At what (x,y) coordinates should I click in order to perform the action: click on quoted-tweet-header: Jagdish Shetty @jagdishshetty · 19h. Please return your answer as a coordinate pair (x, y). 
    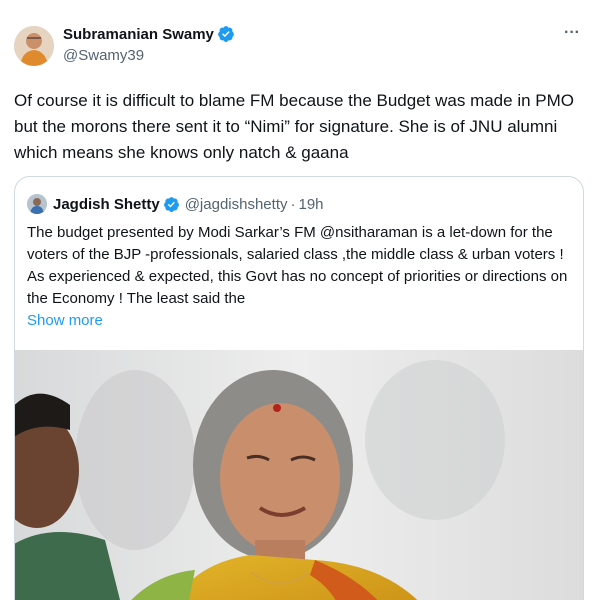
    Looking at the image, I should click on (299, 204).